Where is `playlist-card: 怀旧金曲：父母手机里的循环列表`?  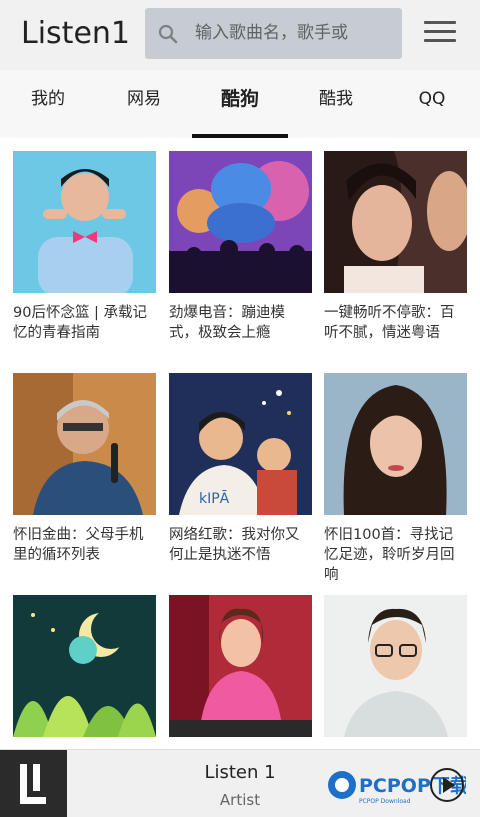 playlist-card: 怀旧金曲：父母手机里的循环列表 is located at coordinates (84, 469).